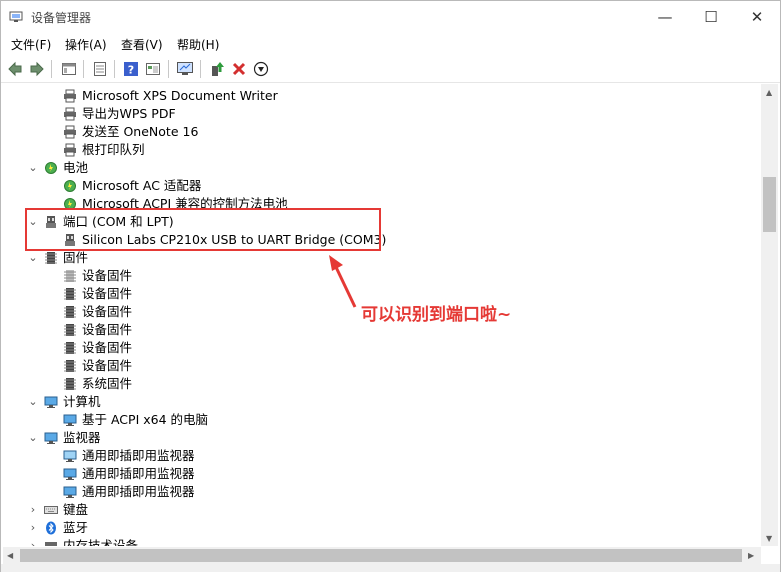 The image size is (781, 572). I want to click on minimize-button: —, so click(665, 16).